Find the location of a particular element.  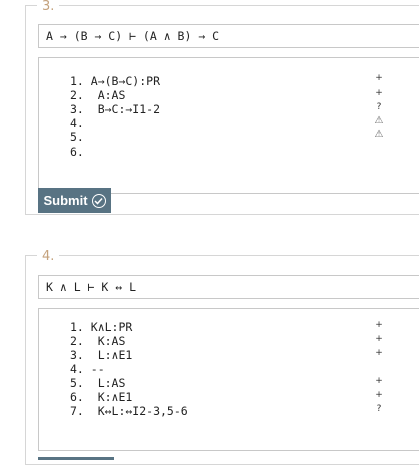

proof-line: 6. K:∧E1 is located at coordinates (101, 397).